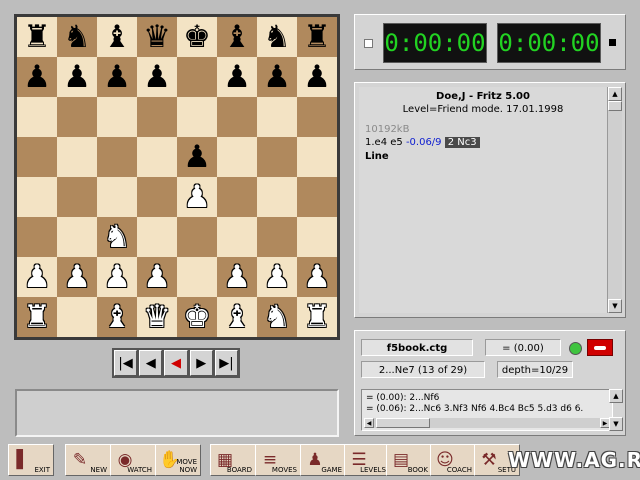 The height and width of the screenshot is (480, 640). Describe the element at coordinates (197, 77) in the screenshot. I see `square-e7` at that location.